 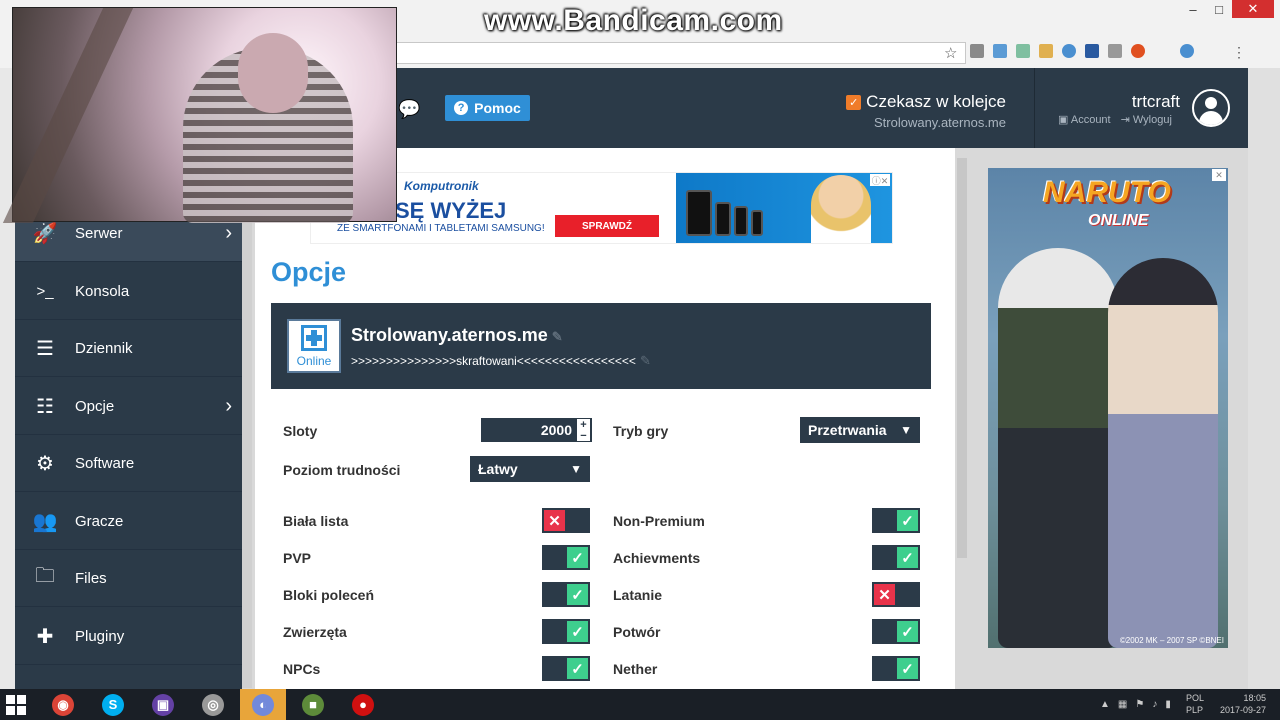 What do you see at coordinates (409, 109) in the screenshot?
I see `chat-icon: 💬` at bounding box center [409, 109].